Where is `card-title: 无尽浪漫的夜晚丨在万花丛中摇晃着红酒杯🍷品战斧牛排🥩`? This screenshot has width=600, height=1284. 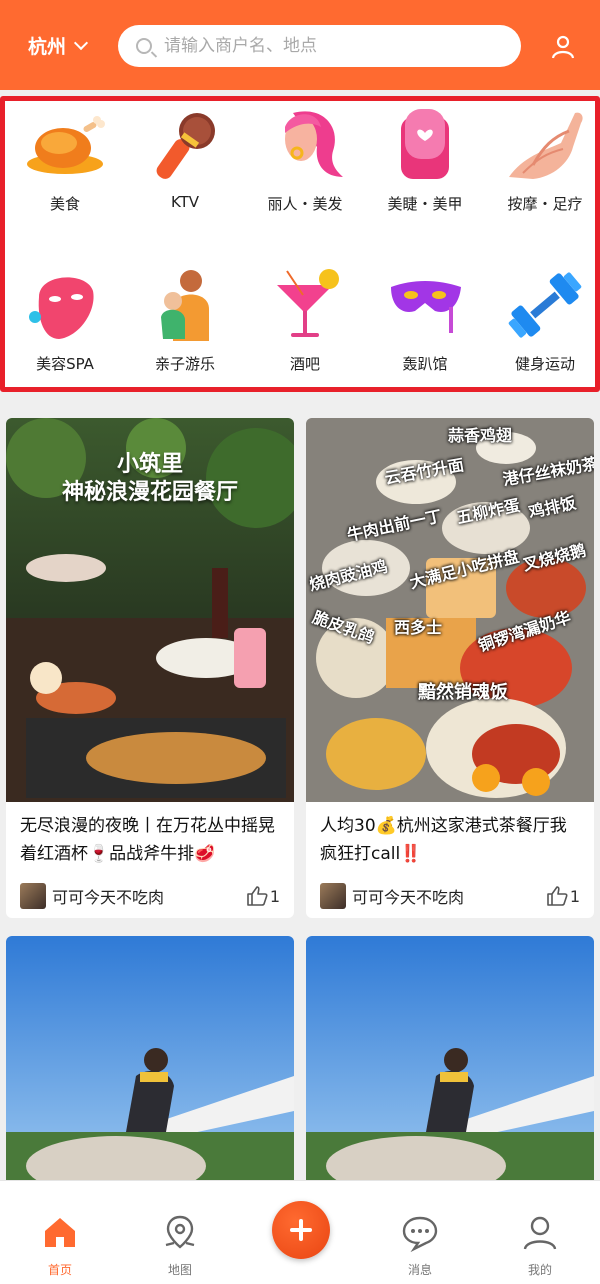 card-title: 无尽浪漫的夜晚丨在万花丛中摇晃着红酒杯🍷品战斧牛排🥩 is located at coordinates (147, 840).